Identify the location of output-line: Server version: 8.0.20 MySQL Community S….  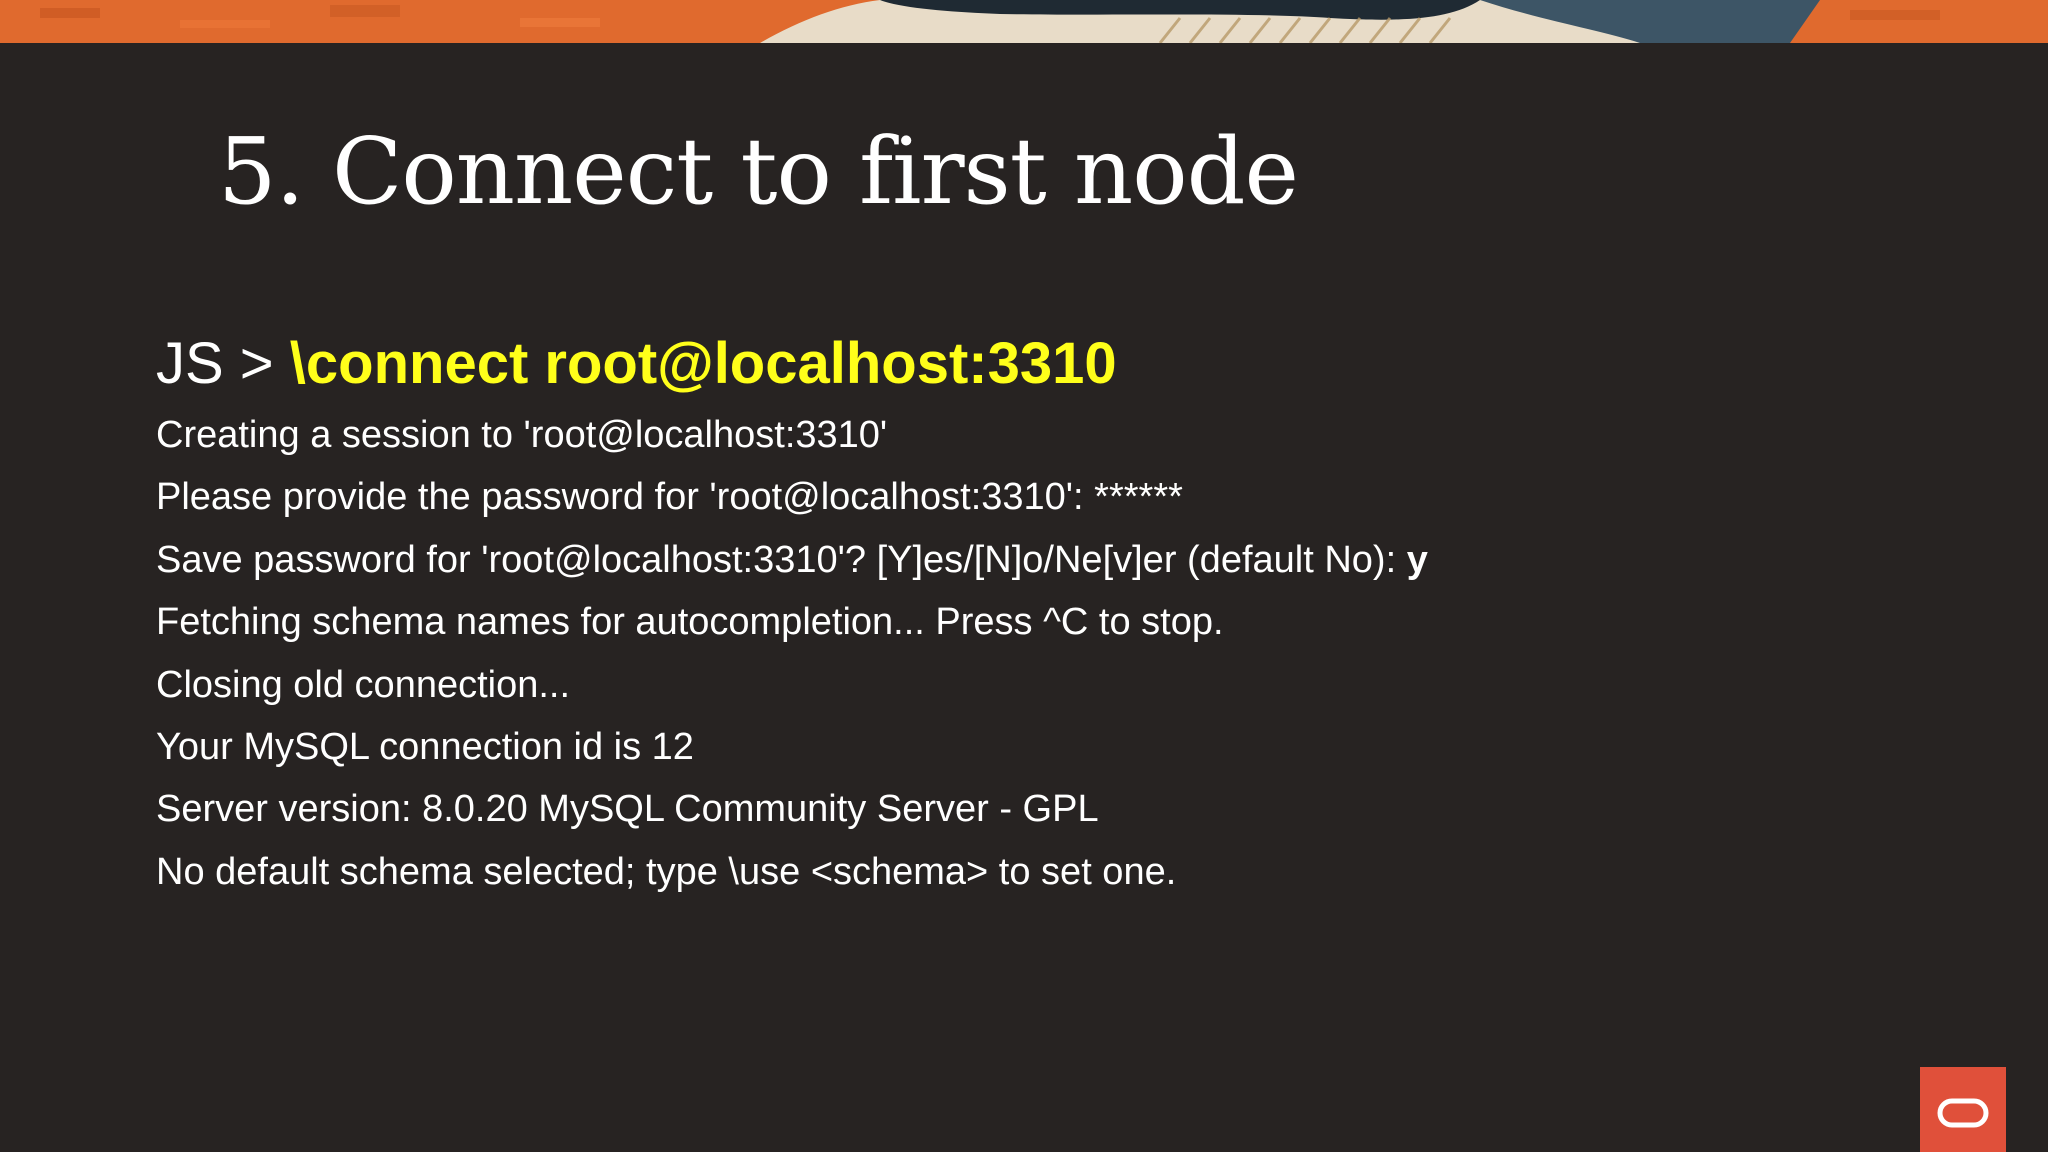
(1056, 809).